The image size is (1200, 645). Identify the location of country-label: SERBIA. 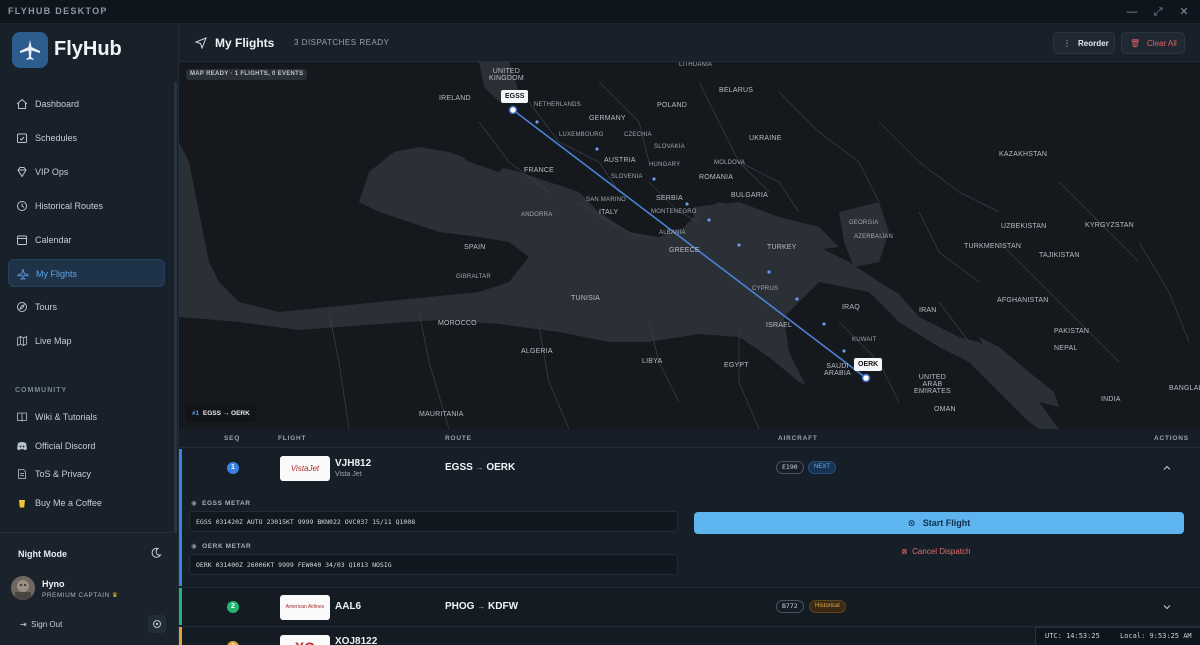
(669, 198).